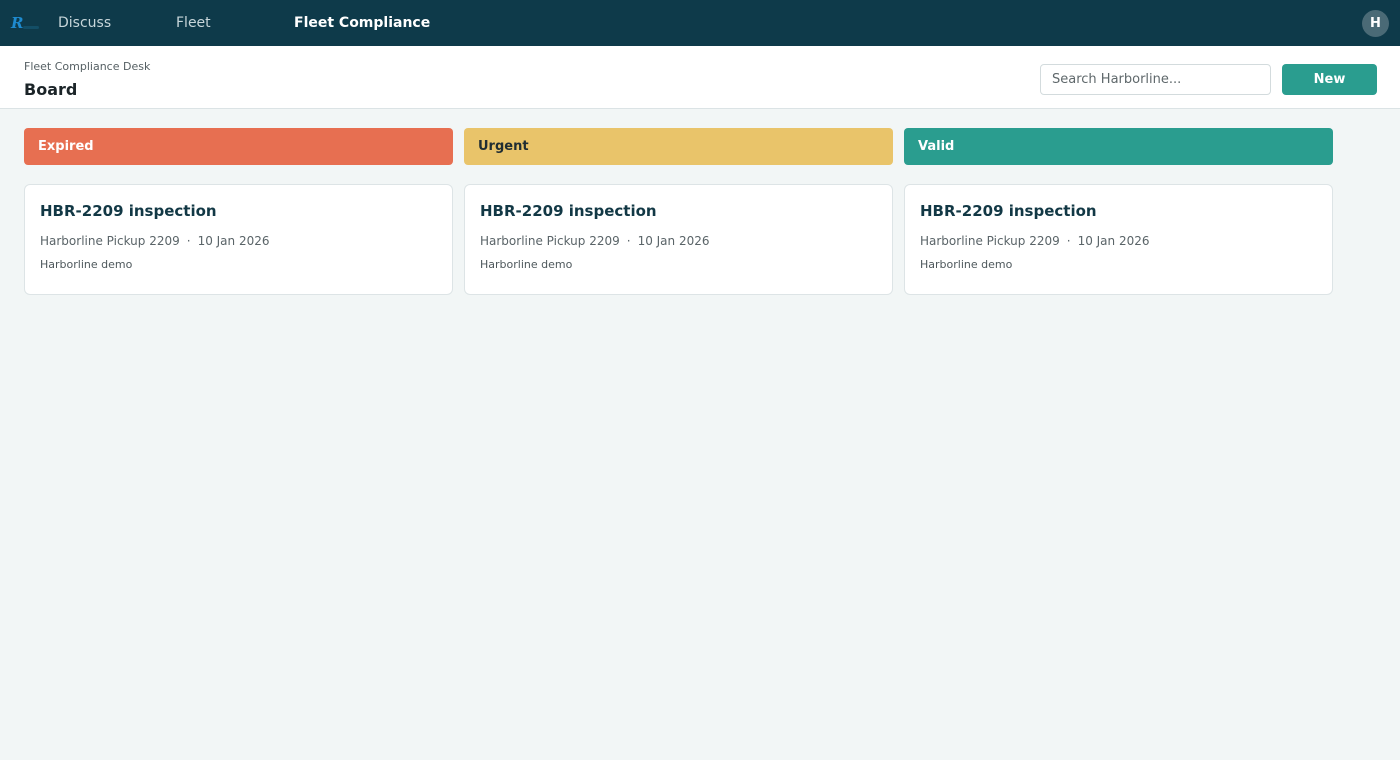 This screenshot has width=1400, height=760. Describe the element at coordinates (87, 66) in the screenshot. I see `breadcrumb: Fleet Compliance Desk` at that location.